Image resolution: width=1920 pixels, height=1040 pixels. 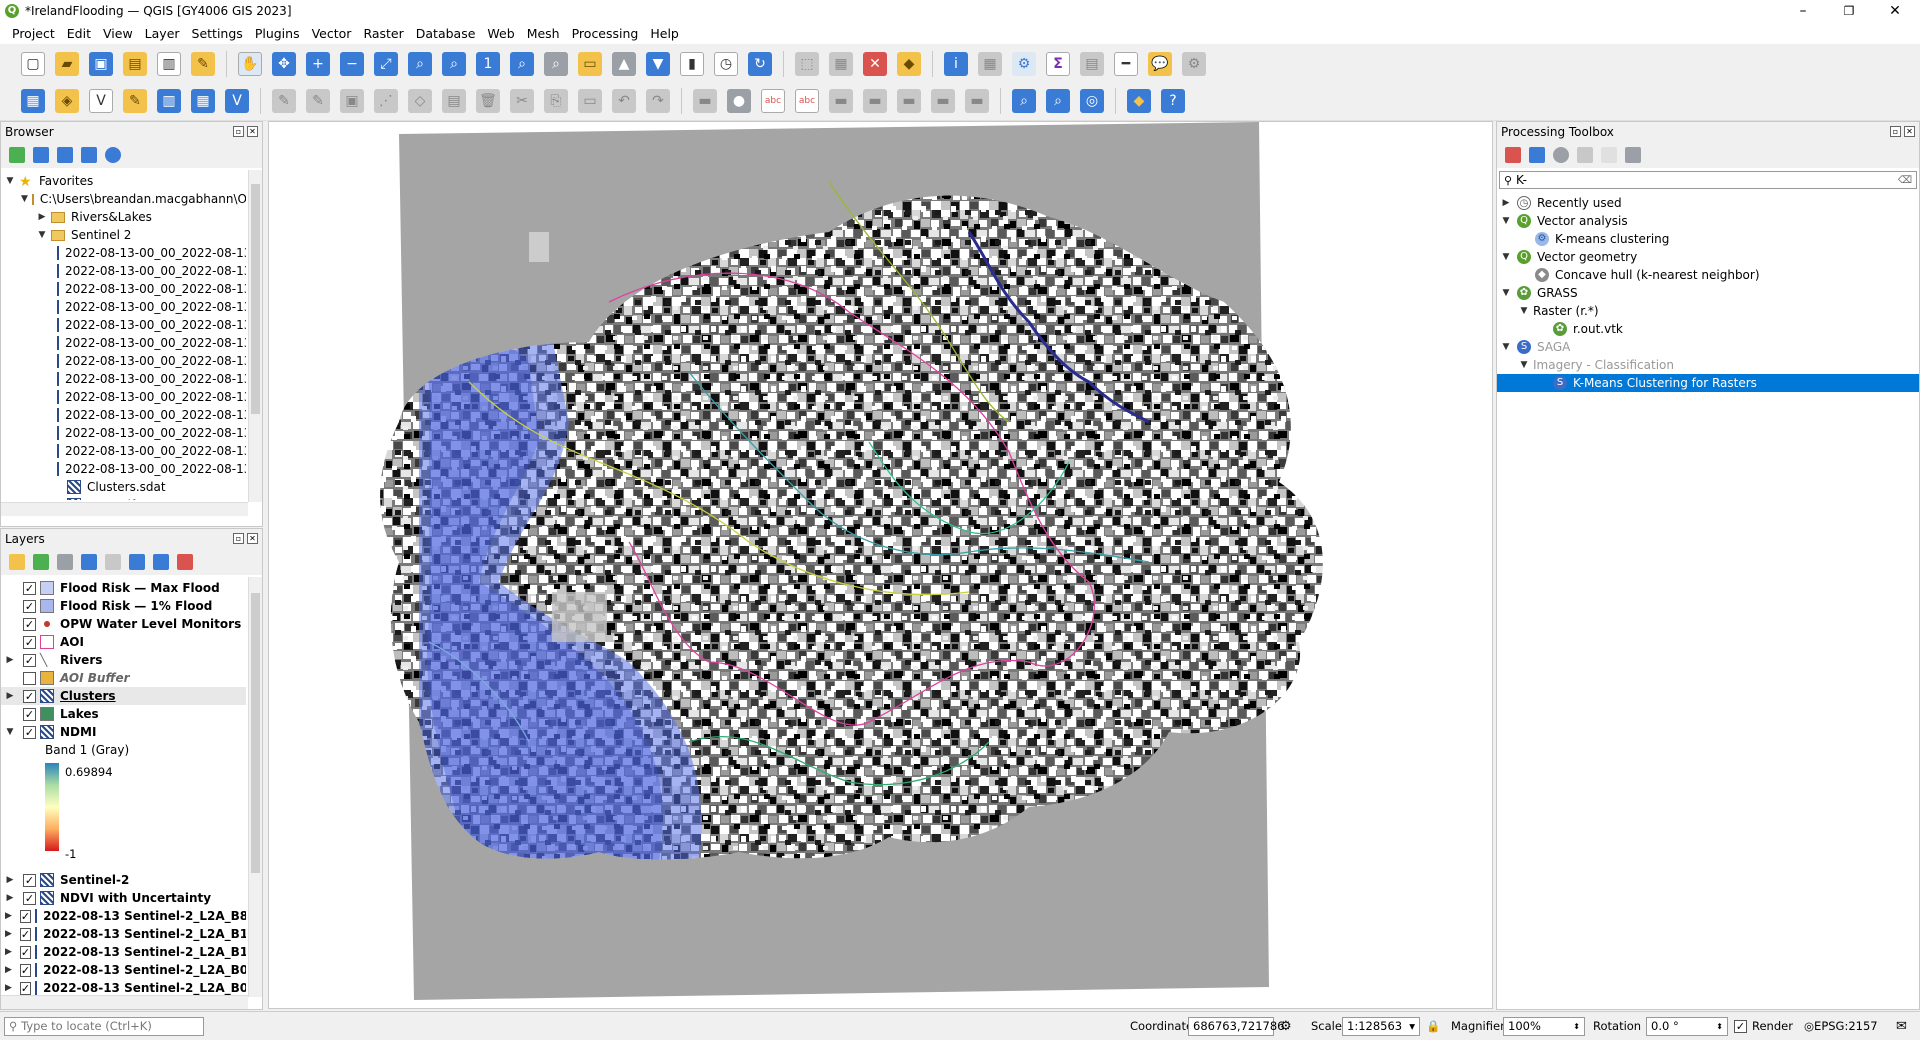 I want to click on layer-item: ▶ ✓ 2022-08-13 Sentinel-2_L2A_B8A, so click(x=123, y=916).